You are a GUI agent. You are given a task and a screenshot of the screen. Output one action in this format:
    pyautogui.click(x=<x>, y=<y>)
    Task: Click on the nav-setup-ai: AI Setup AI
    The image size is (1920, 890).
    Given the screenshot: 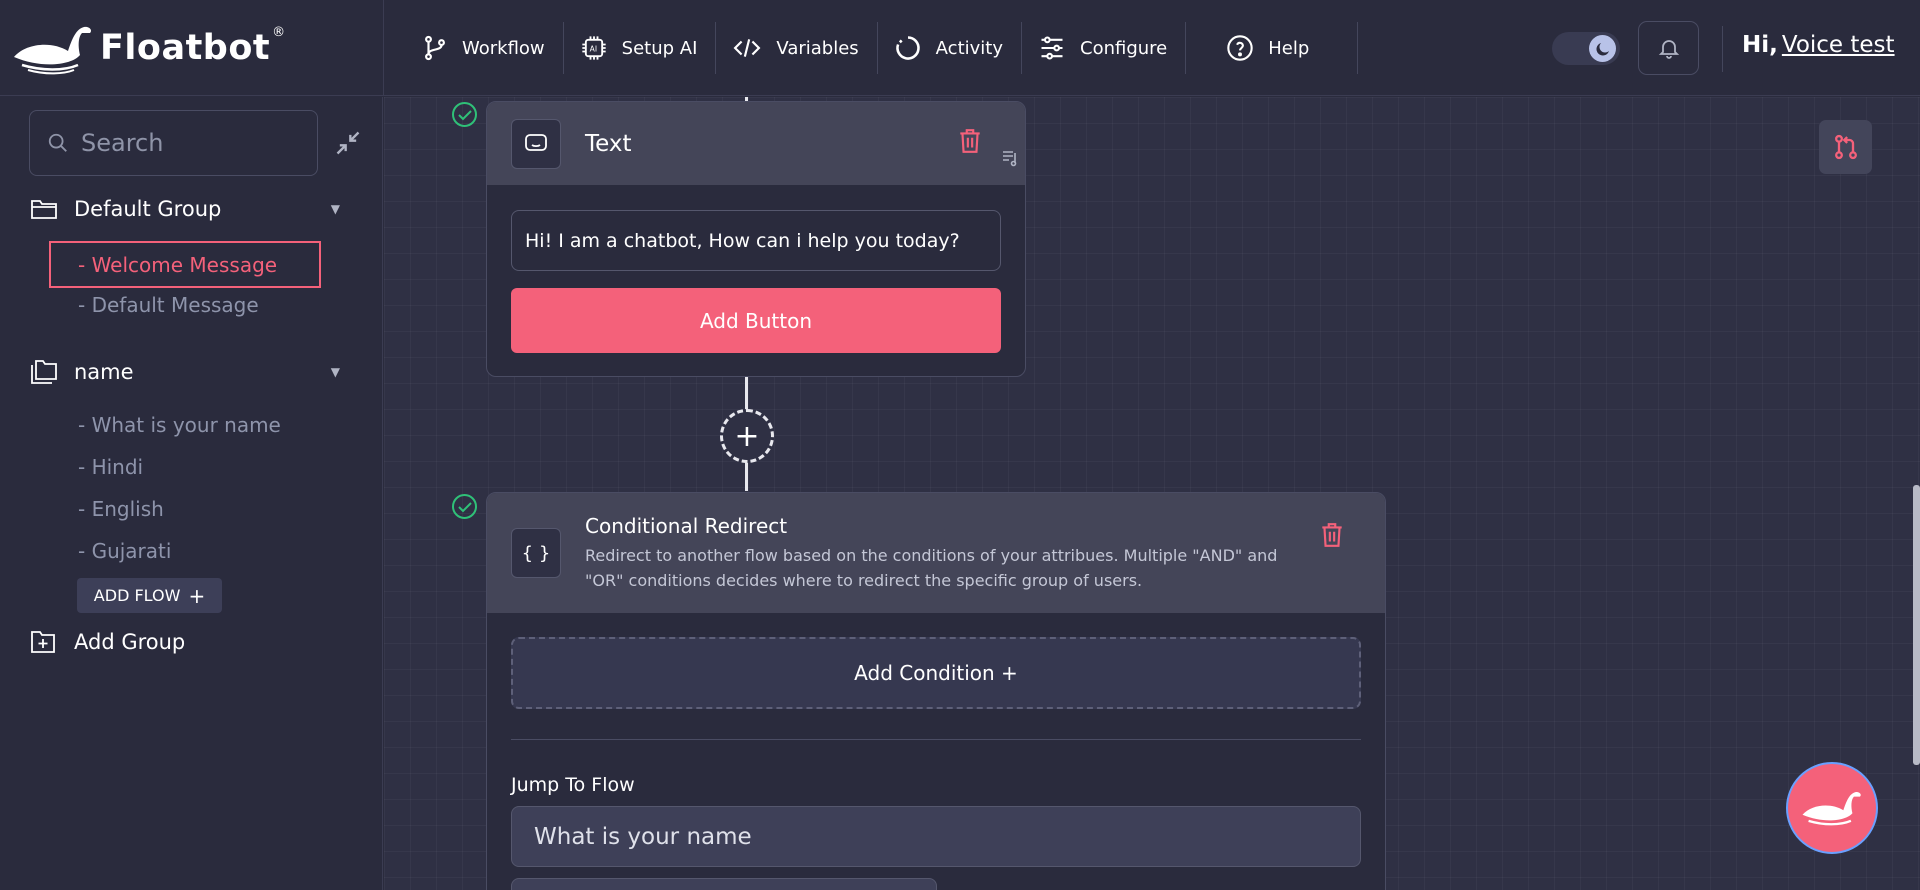 What is the action you would take?
    pyautogui.click(x=640, y=48)
    